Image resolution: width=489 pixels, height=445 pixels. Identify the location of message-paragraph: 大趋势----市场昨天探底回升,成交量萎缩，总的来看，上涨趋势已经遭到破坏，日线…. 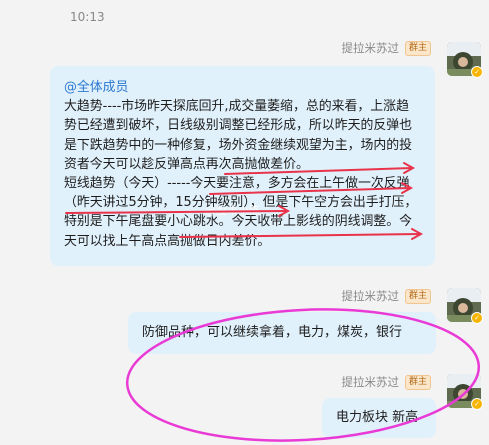
(238, 135).